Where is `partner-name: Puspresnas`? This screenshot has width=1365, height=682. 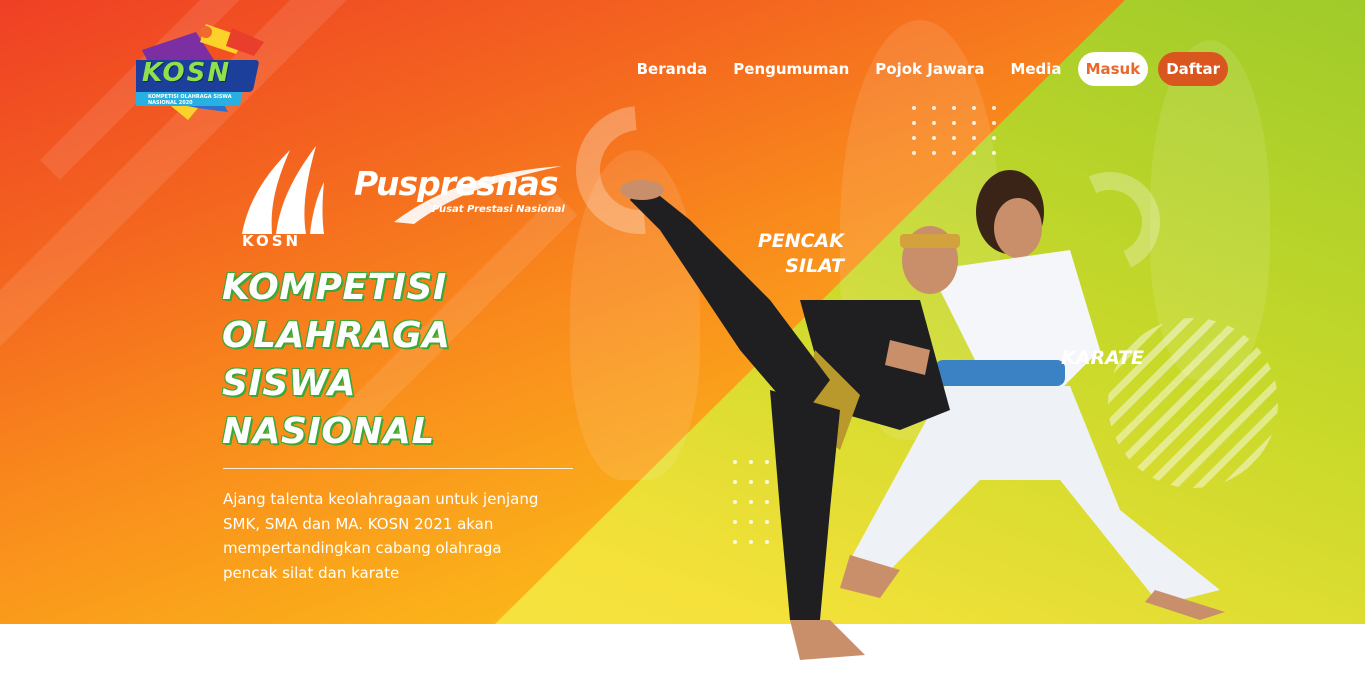 partner-name: Puspresnas is located at coordinates (456, 183).